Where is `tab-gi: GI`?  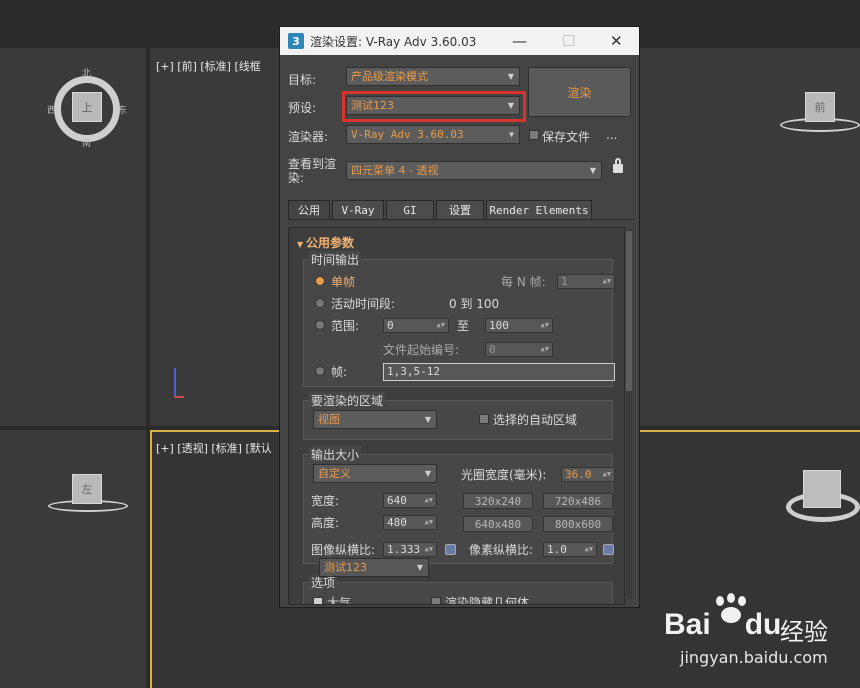 tab-gi: GI is located at coordinates (410, 210).